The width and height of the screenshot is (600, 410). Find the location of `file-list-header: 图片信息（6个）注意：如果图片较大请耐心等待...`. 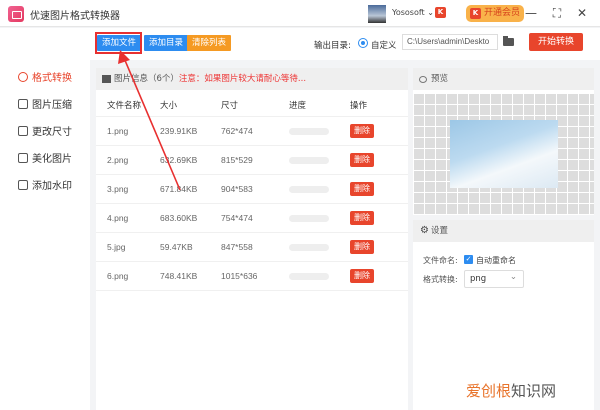

file-list-header: 图片信息（6个）注意：如果图片较大请耐心等待... is located at coordinates (252, 79).